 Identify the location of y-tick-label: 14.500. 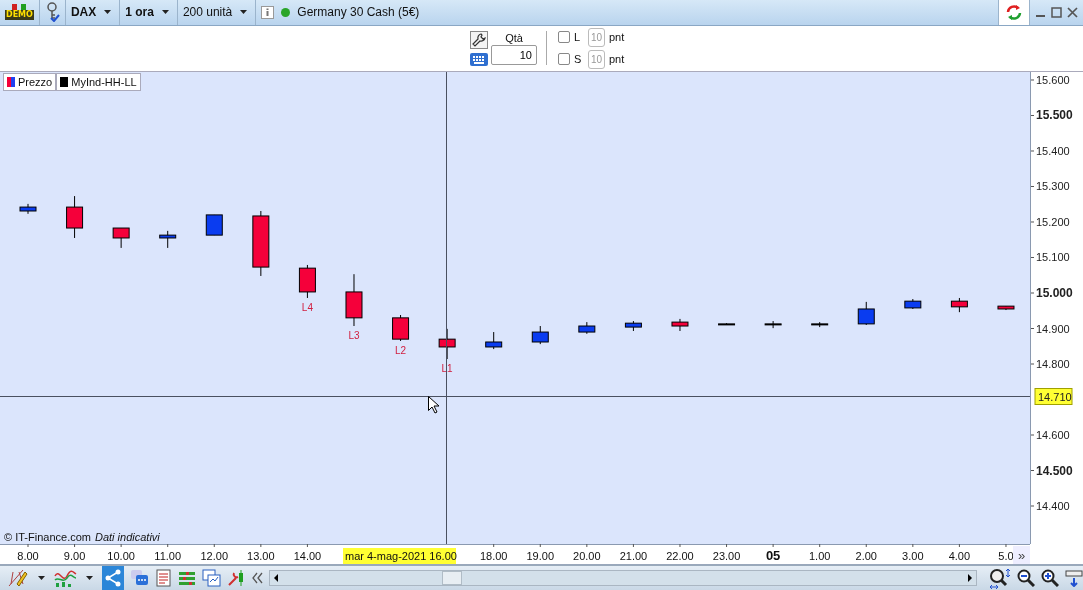
(1055, 470).